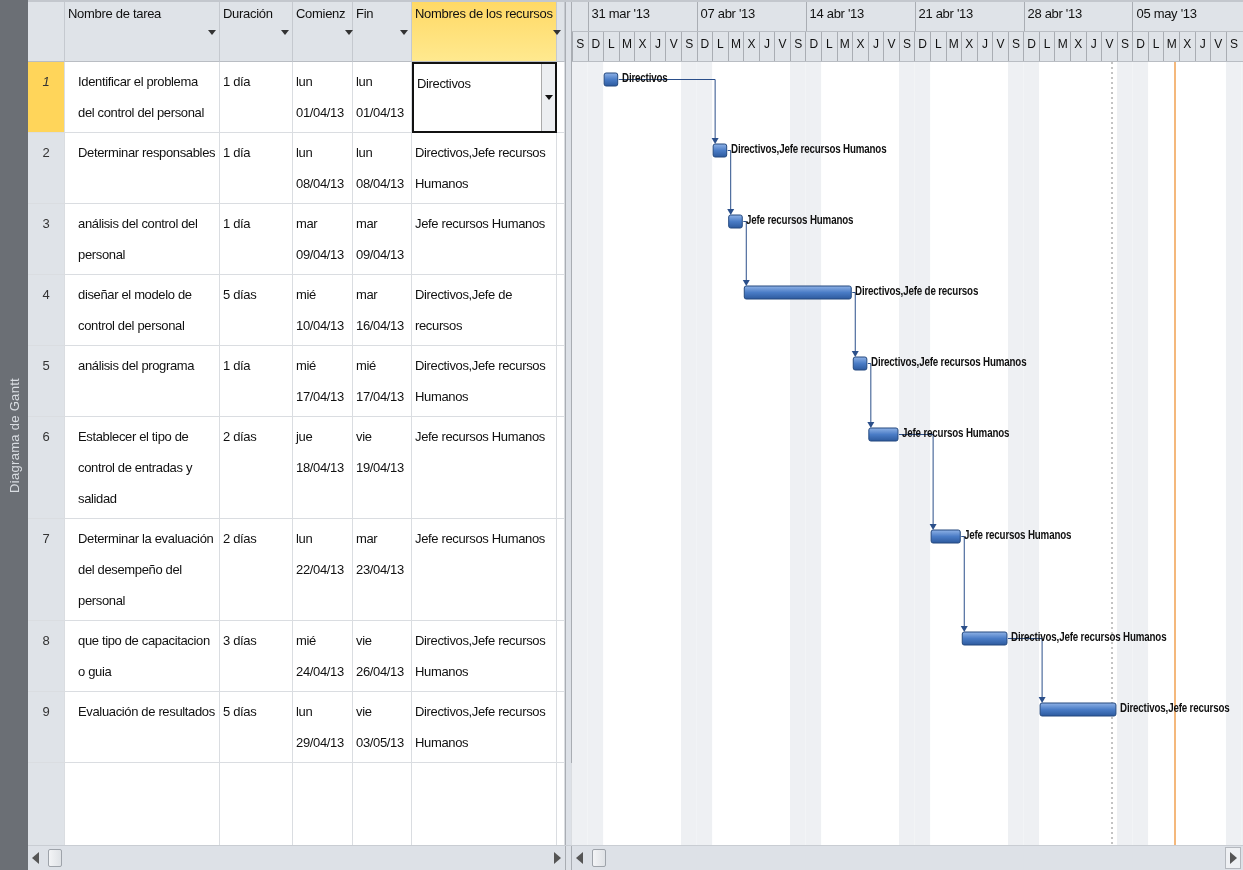 The height and width of the screenshot is (870, 1243). What do you see at coordinates (46, 727) in the screenshot?
I see `row-number: 9` at bounding box center [46, 727].